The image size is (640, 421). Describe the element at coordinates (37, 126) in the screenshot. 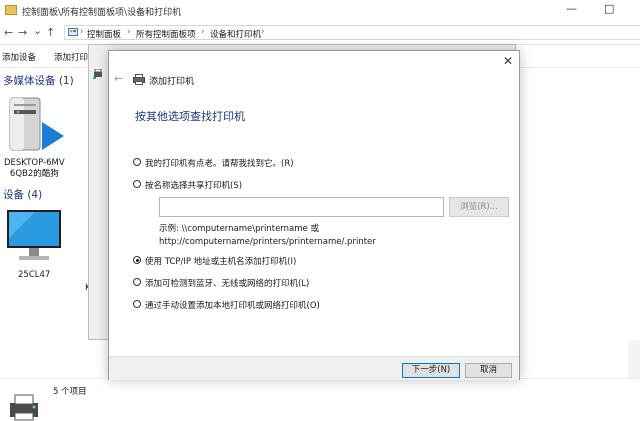

I see `media-server-icon` at that location.